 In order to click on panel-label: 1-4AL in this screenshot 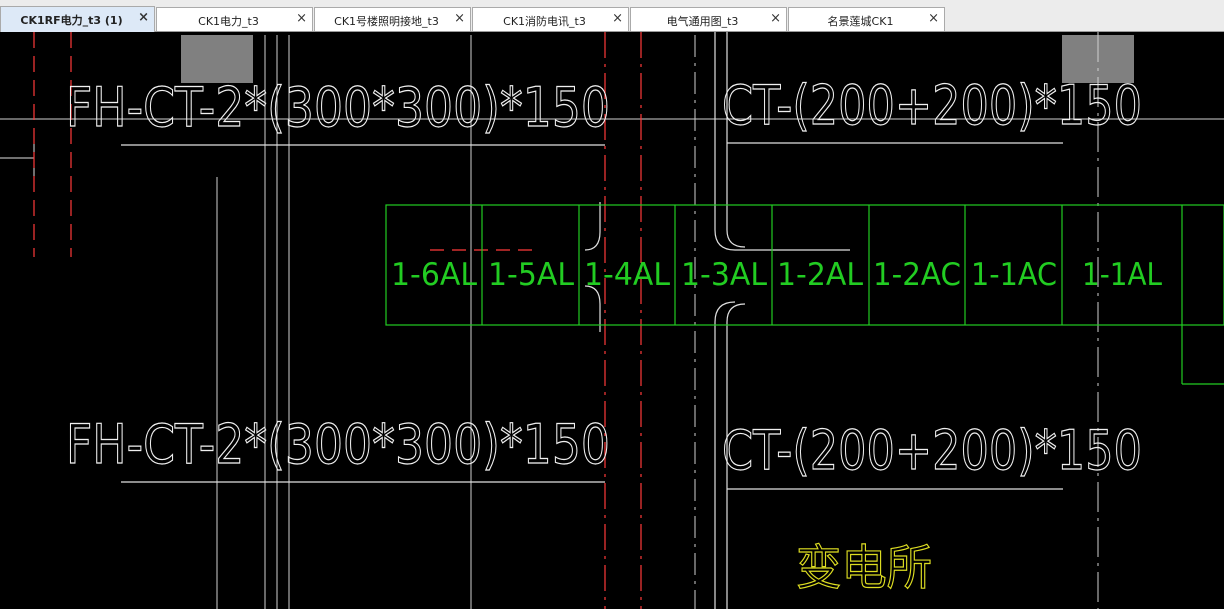, I will do `click(627, 275)`.